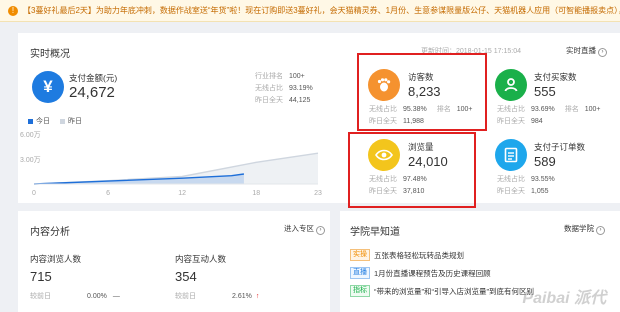  I want to click on interact-compare: 较前日 2.61% ↑, so click(217, 296).